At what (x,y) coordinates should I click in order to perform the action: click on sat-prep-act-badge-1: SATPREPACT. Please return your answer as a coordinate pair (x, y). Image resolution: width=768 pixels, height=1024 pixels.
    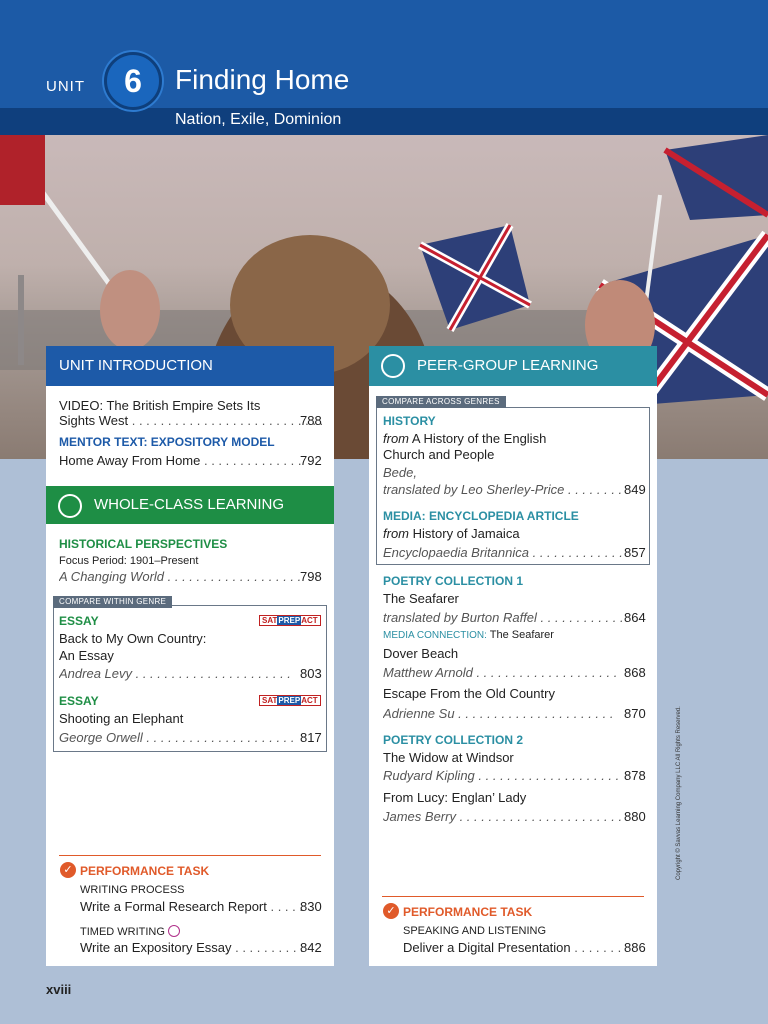
    Looking at the image, I should click on (290, 620).